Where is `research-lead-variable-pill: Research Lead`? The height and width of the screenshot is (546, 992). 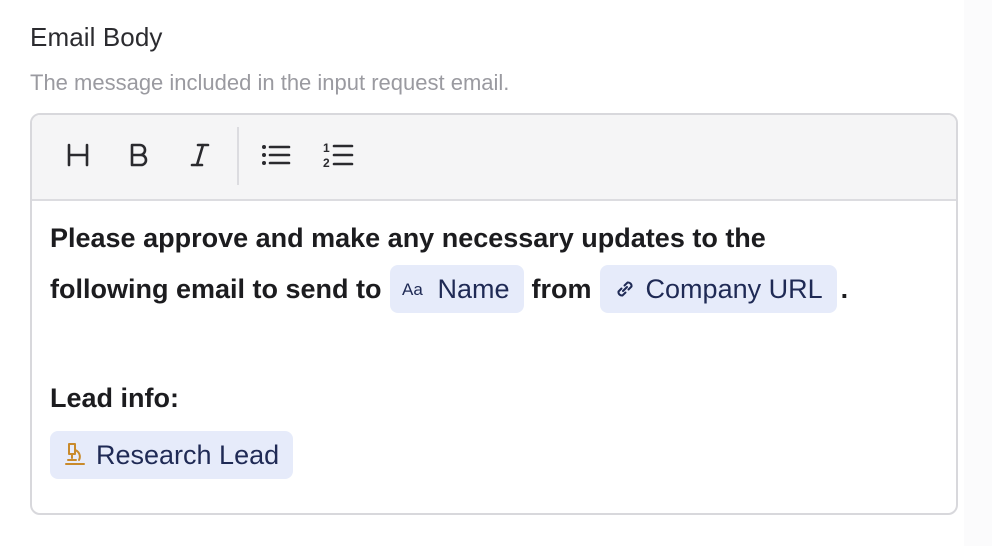
research-lead-variable-pill: Research Lead is located at coordinates (172, 455).